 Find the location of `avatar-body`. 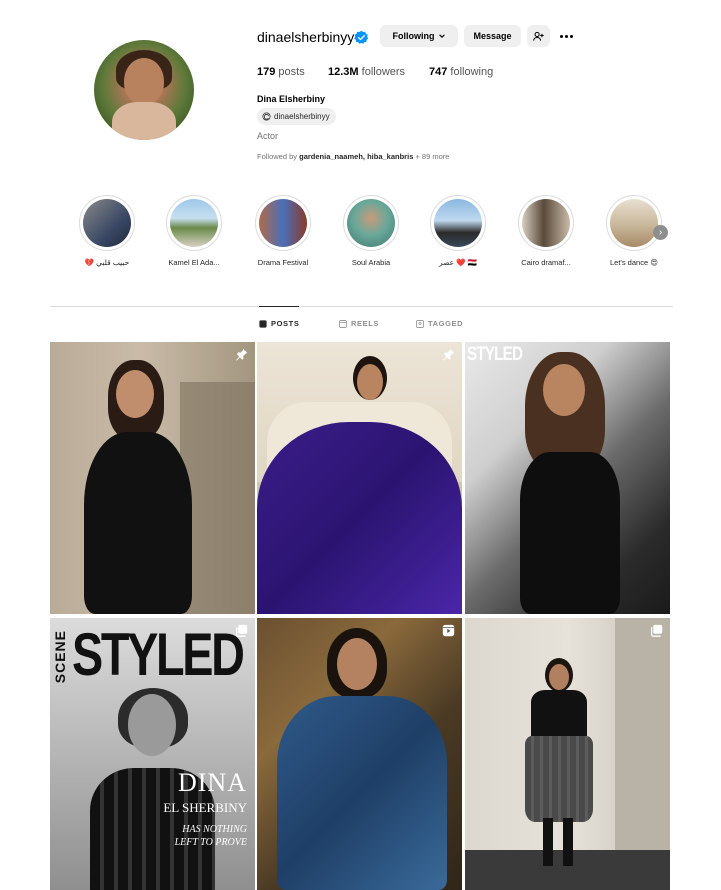

avatar-body is located at coordinates (144, 121).